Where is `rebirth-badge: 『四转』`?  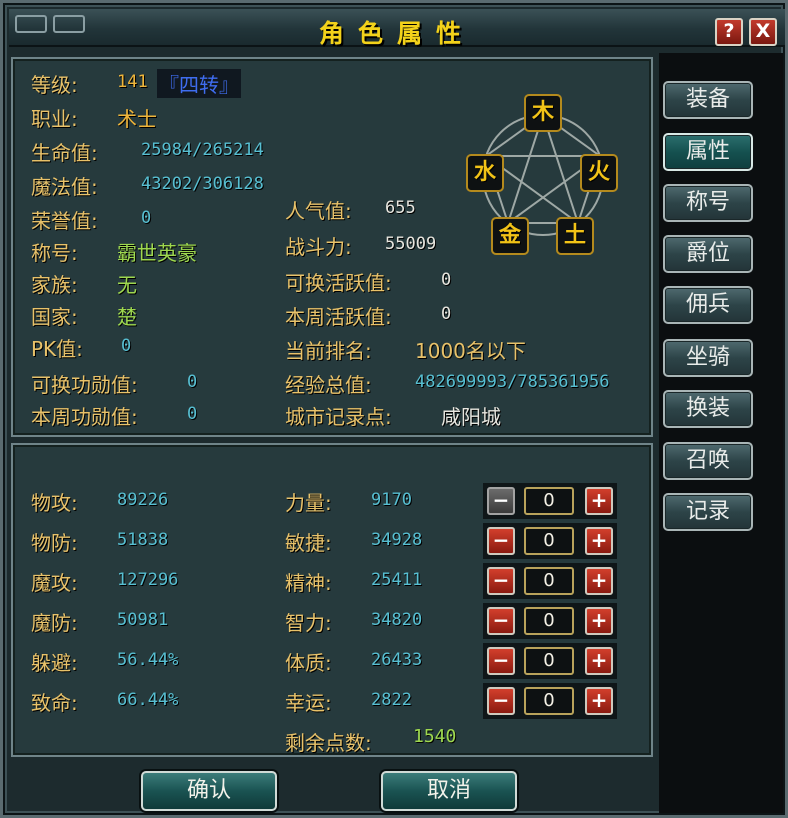 rebirth-badge: 『四转』 is located at coordinates (199, 83).